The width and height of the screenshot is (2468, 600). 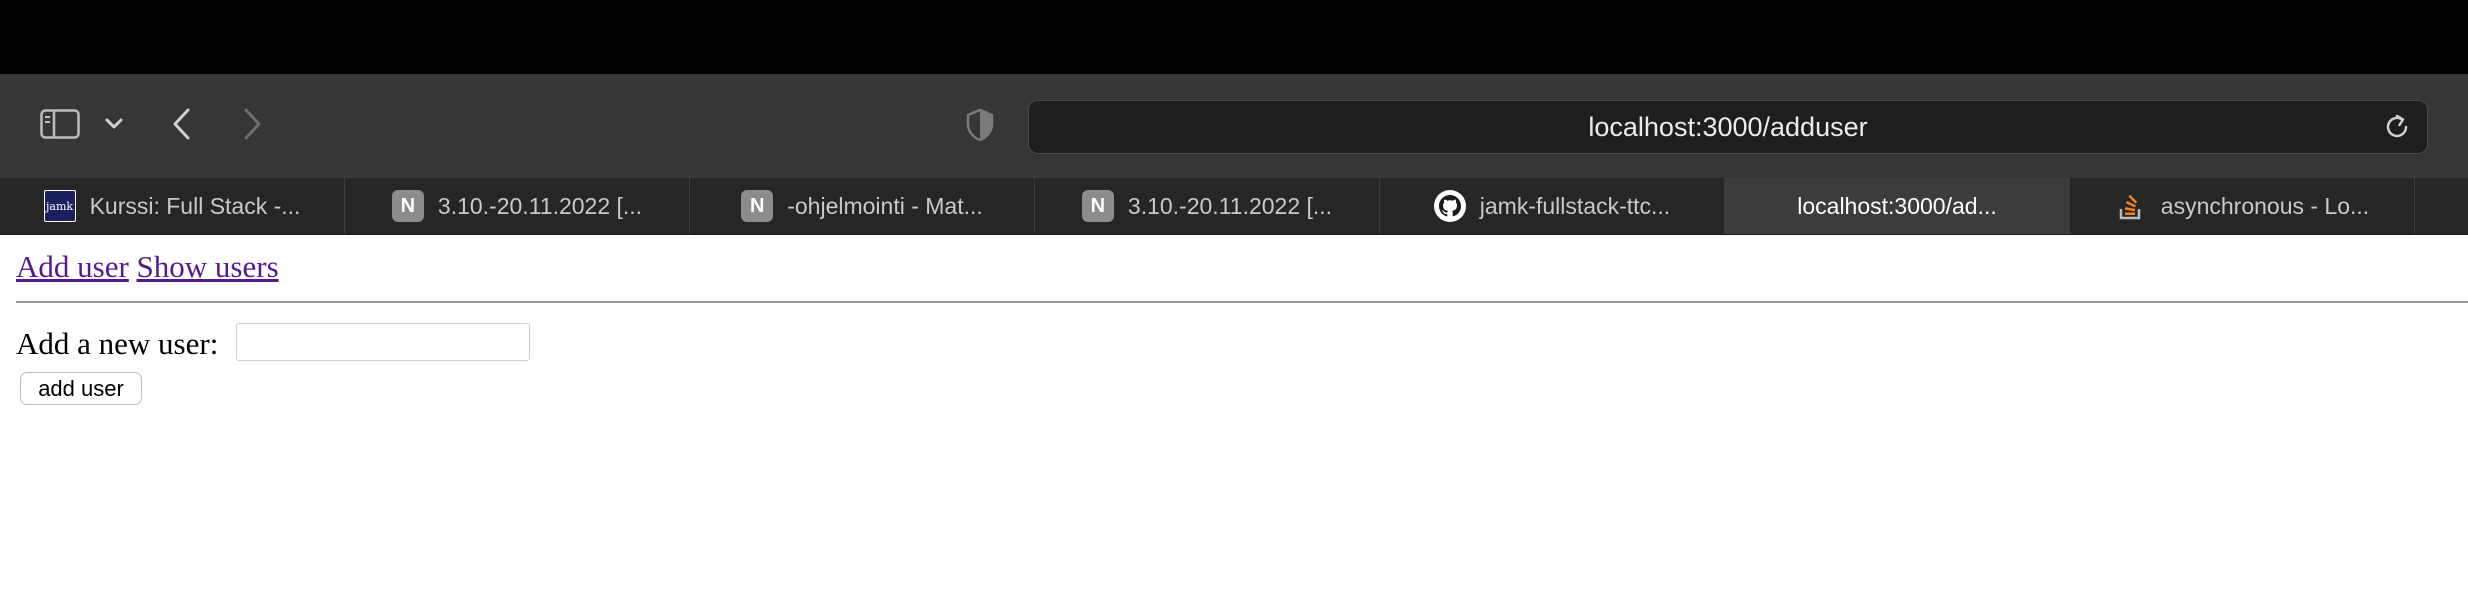 I want to click on address-bar-url: localhost:3000/adduser, so click(x=1728, y=126).